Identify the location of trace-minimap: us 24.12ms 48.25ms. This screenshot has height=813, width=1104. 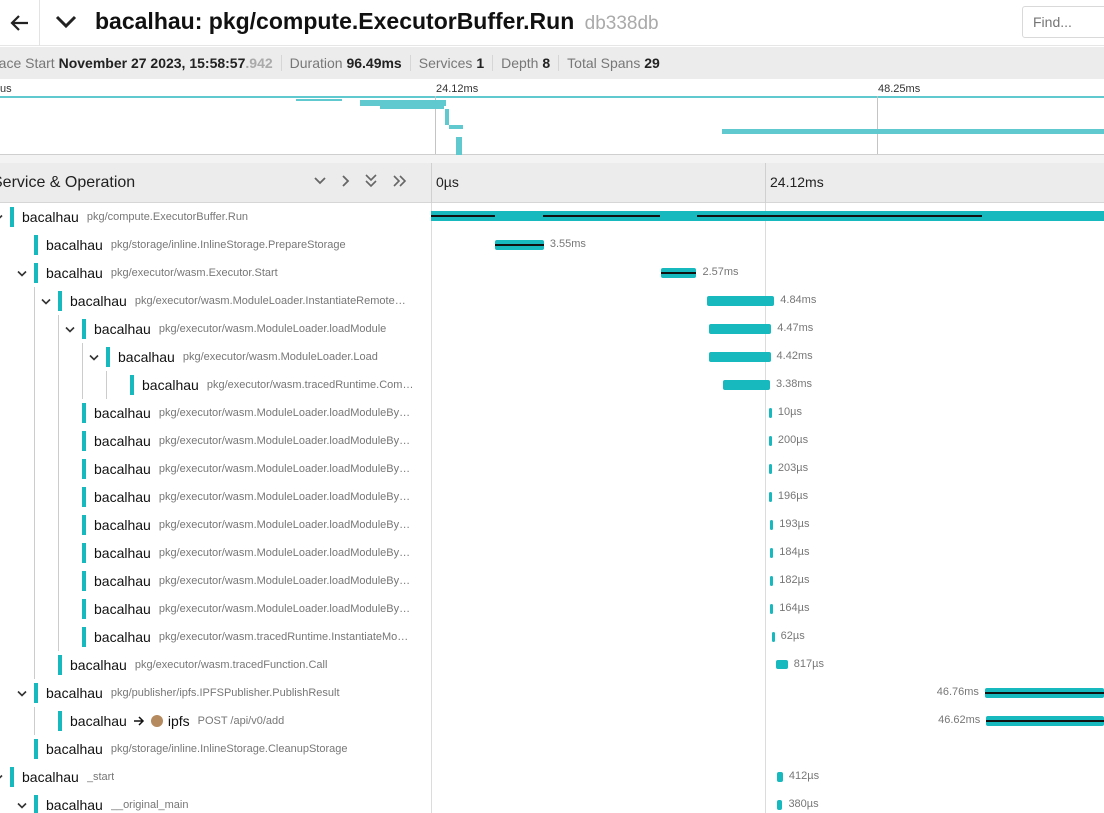
(552, 117).